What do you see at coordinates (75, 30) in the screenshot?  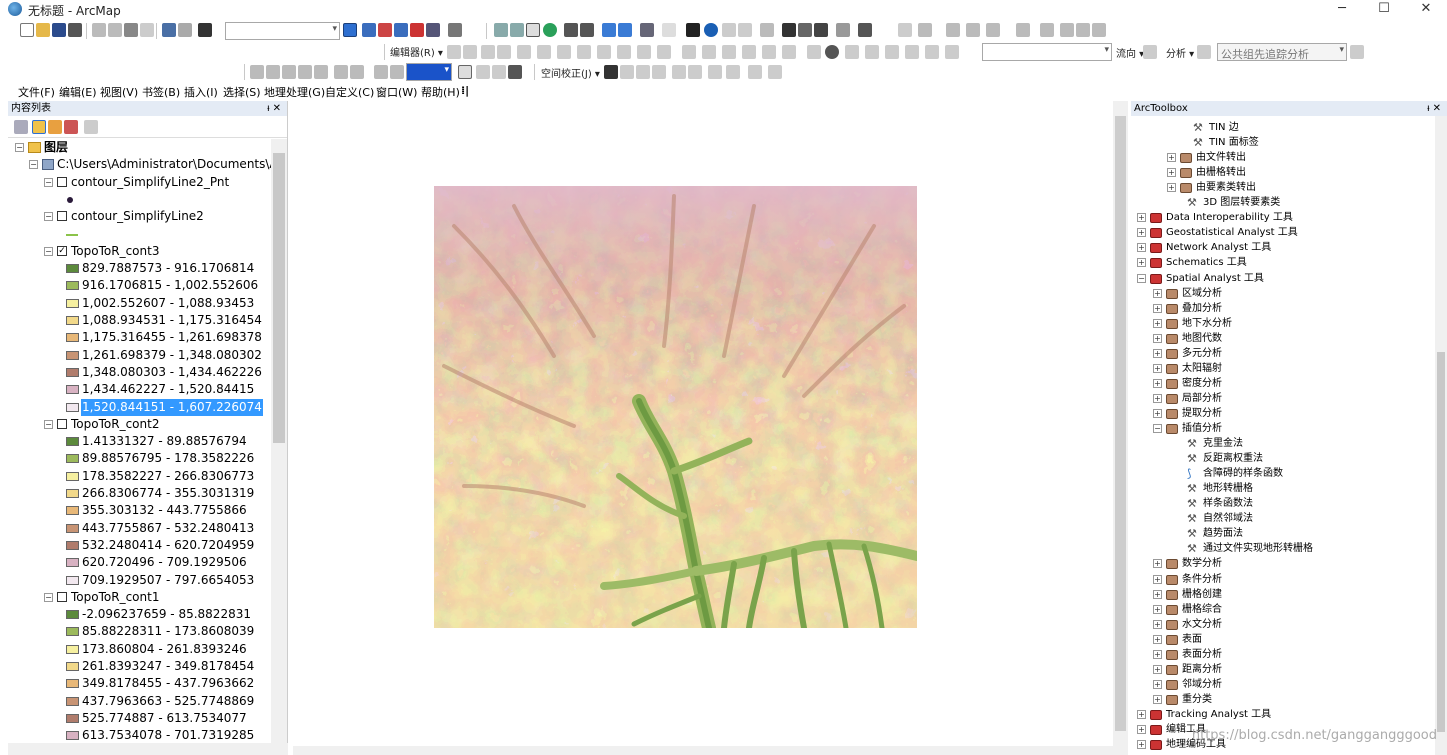 I see `print-icon` at bounding box center [75, 30].